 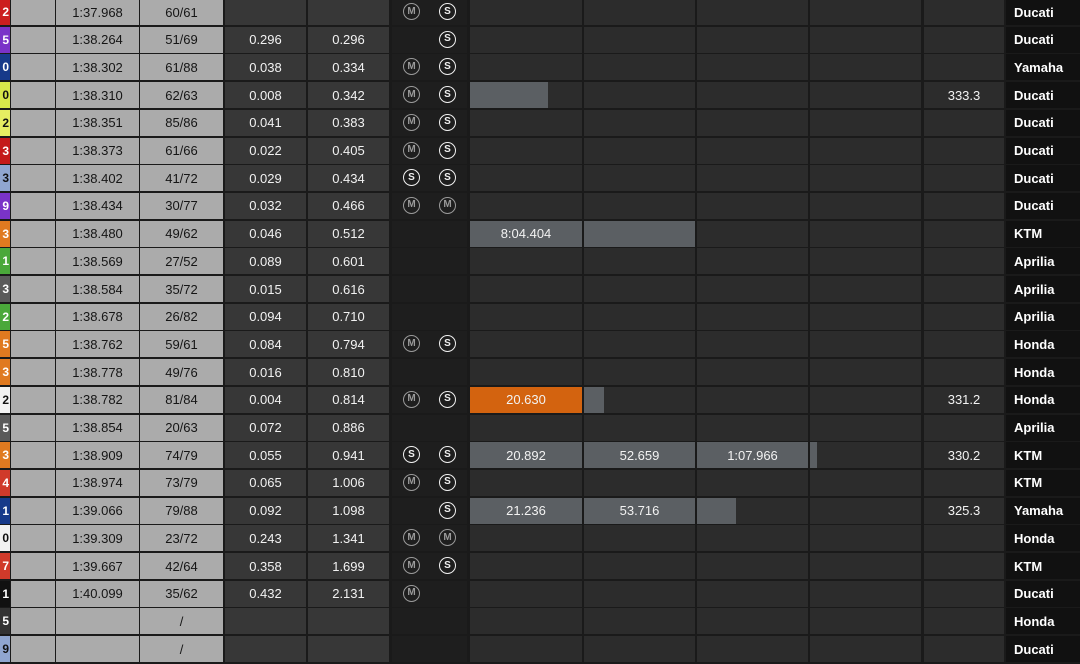 I want to click on table-row: 3 1:38.584 35/72 0.015 0.616 Aprilia, so click(x=540, y=289).